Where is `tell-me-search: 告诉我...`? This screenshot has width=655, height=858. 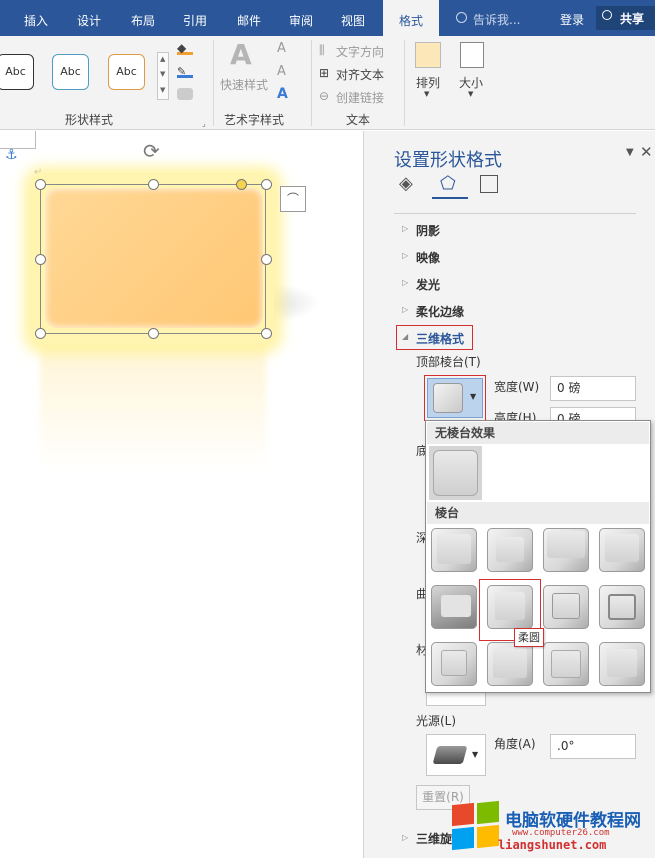 tell-me-search: 告诉我... is located at coordinates (496, 19).